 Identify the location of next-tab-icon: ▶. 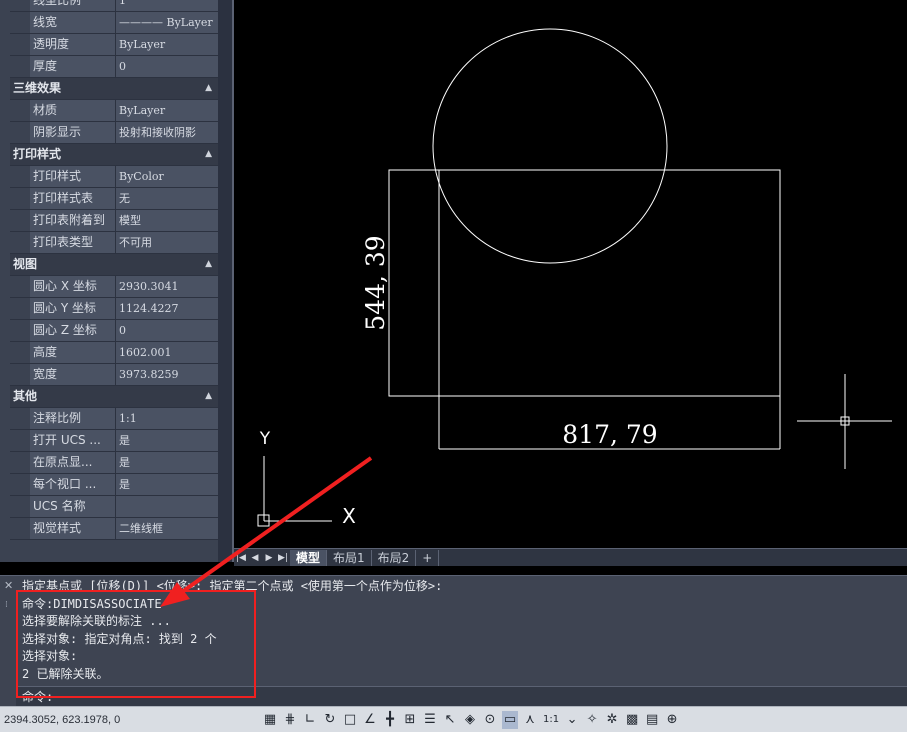
(269, 558).